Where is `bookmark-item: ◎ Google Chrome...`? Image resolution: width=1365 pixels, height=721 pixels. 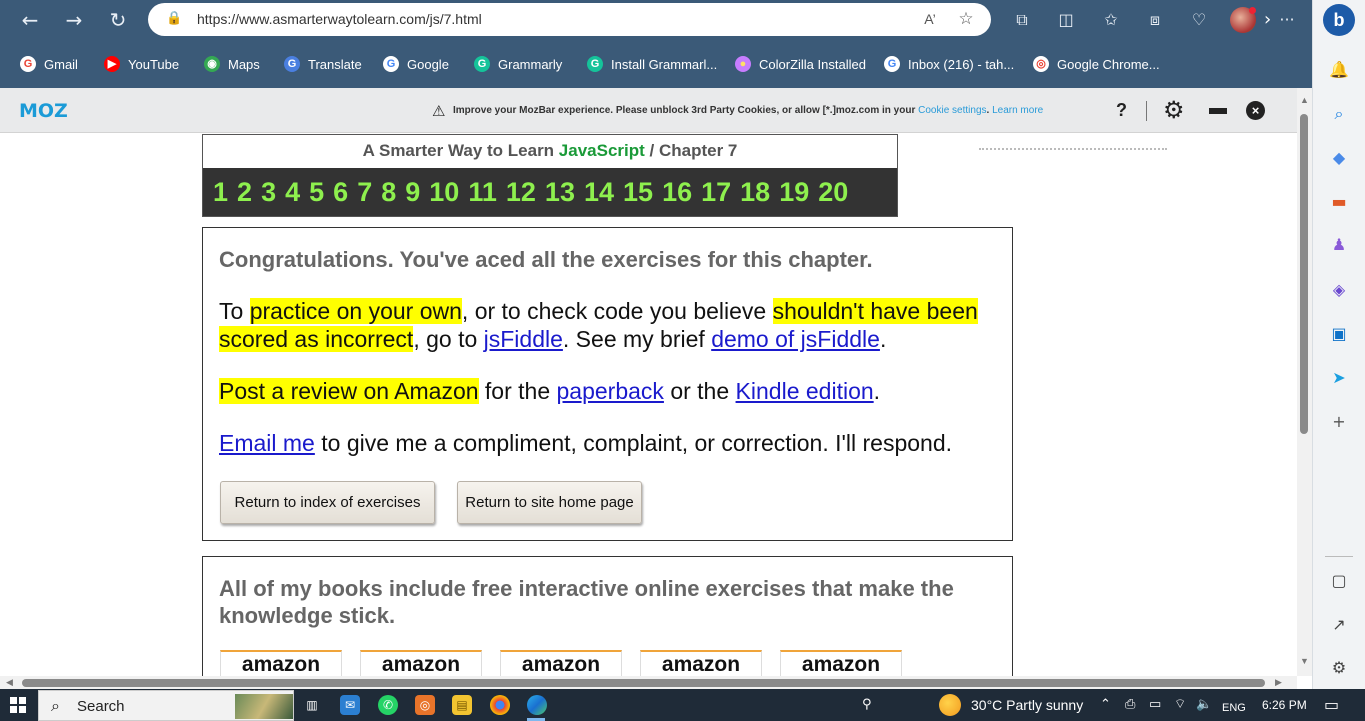 bookmark-item: ◎ Google Chrome... is located at coordinates (1096, 64).